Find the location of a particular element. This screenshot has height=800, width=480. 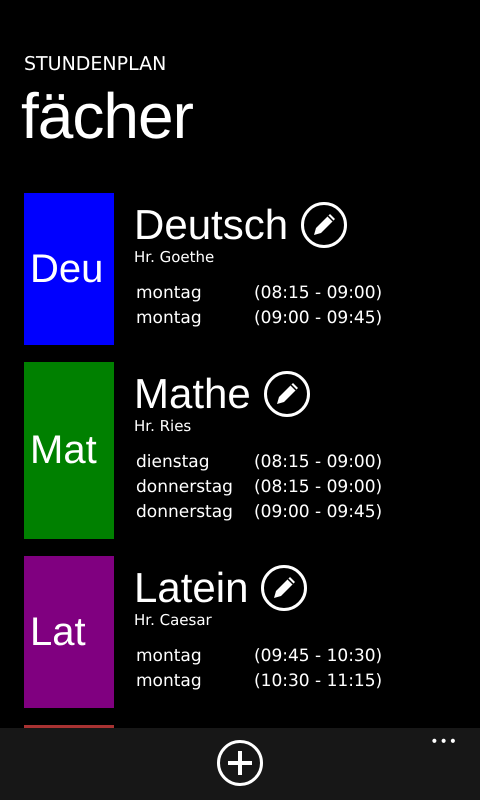

subject-name: Latein is located at coordinates (191, 588).